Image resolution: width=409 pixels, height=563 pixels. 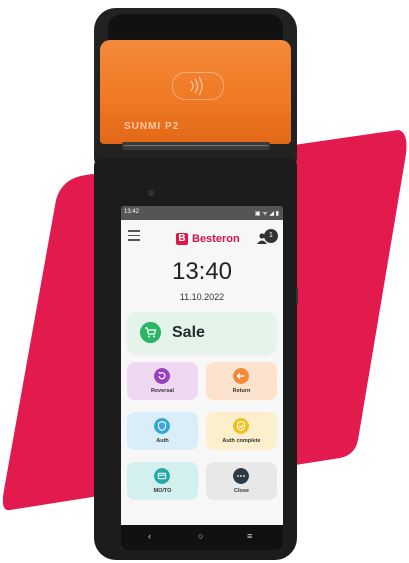 What do you see at coordinates (149, 536) in the screenshot?
I see `nav-back-icon: ‹` at bounding box center [149, 536].